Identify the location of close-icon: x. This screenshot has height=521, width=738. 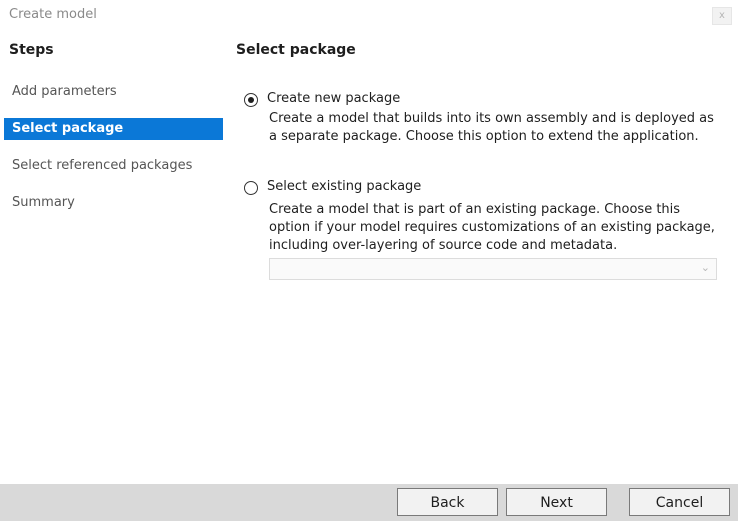
(722, 15).